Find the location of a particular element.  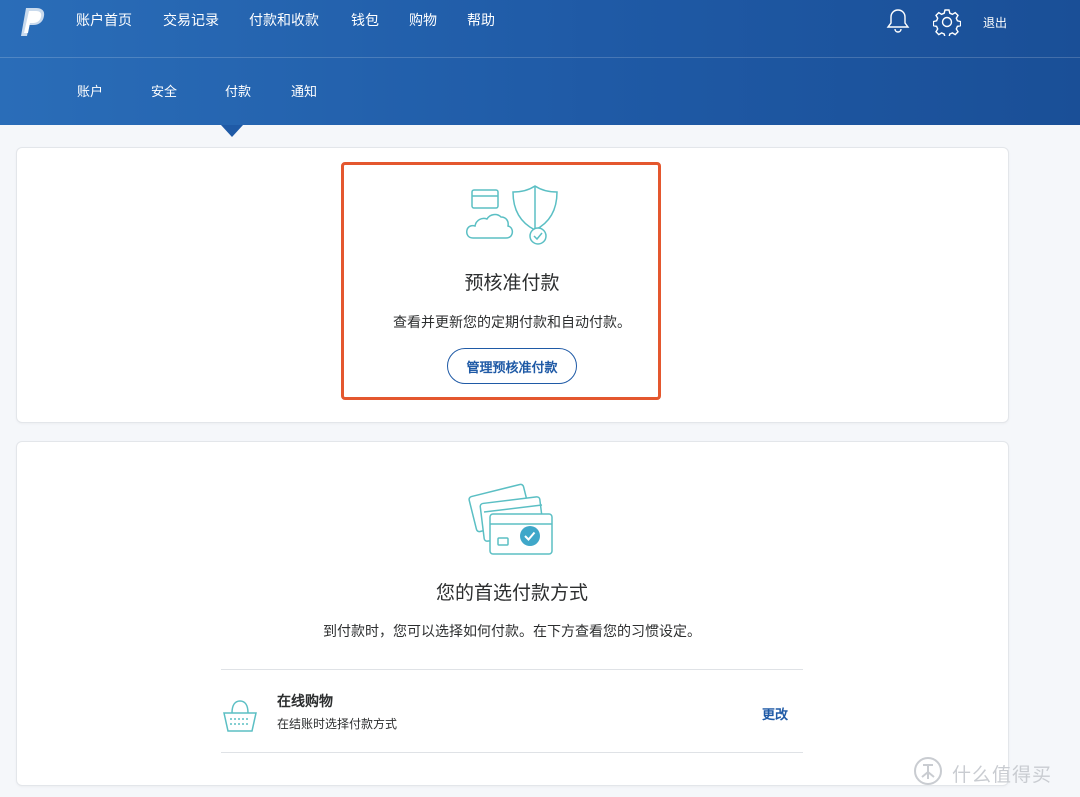

cards-check-icon is located at coordinates (510, 519).